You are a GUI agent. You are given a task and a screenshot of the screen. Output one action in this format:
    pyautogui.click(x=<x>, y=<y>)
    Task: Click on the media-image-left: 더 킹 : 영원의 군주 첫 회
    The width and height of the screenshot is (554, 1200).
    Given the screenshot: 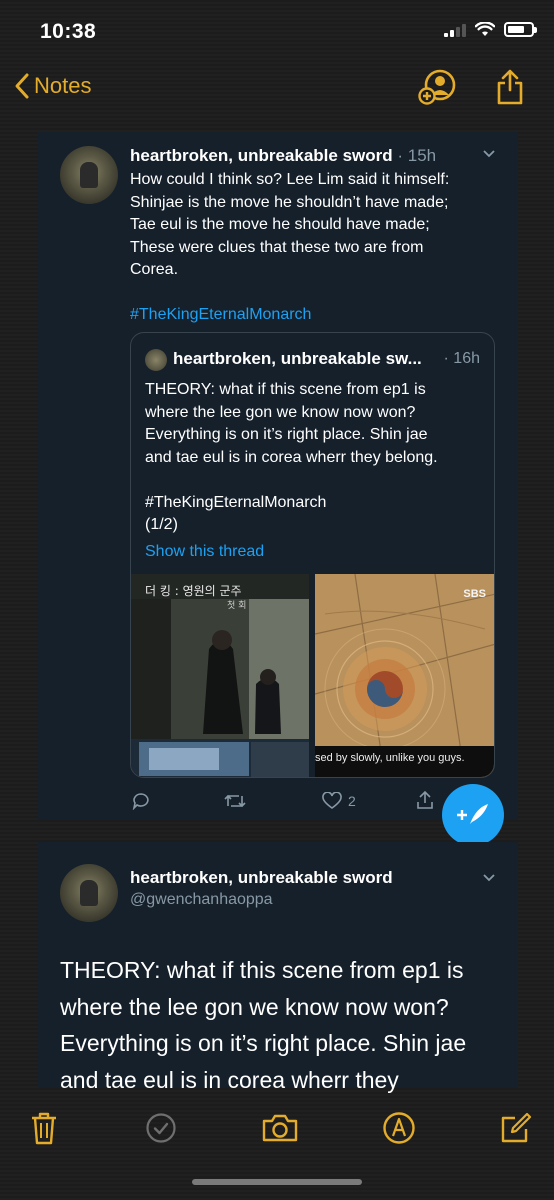 What is the action you would take?
    pyautogui.click(x=221, y=675)
    